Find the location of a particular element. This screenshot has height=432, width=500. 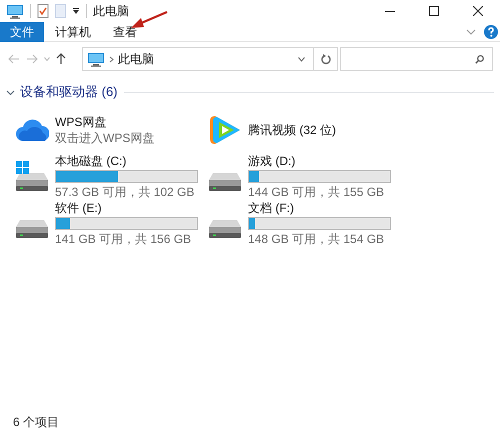

ribbon-tab: 计算机 is located at coordinates (73, 32).